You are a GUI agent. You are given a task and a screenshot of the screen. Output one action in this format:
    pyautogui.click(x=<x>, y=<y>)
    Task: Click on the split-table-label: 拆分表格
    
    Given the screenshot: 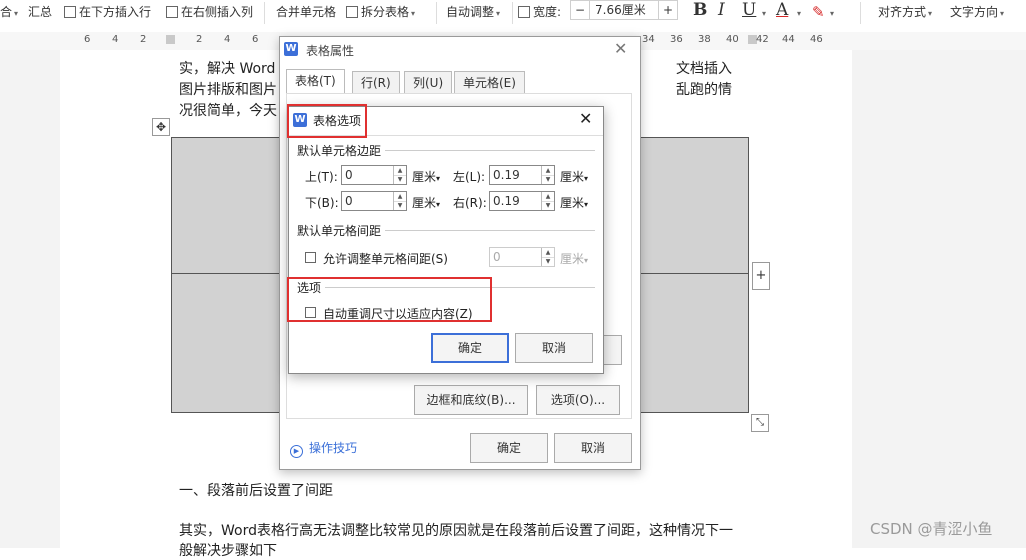 What is the action you would take?
    pyautogui.click(x=385, y=12)
    